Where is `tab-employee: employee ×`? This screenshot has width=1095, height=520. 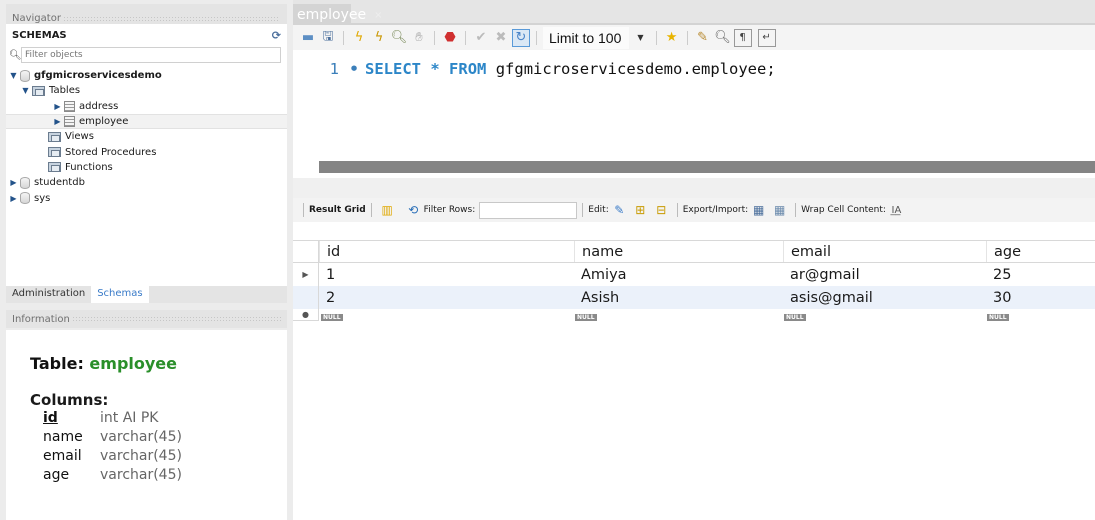 tab-employee: employee × is located at coordinates (338, 14).